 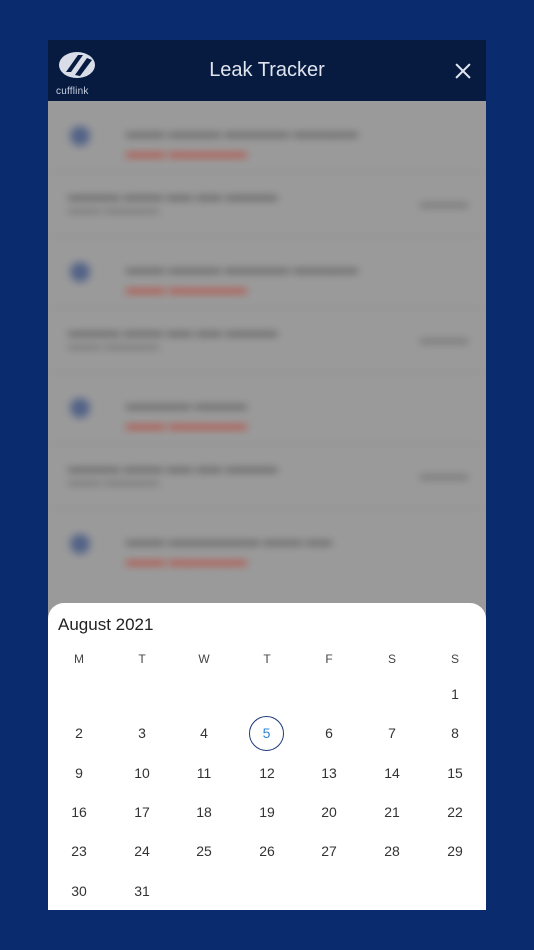 What do you see at coordinates (329, 851) in the screenshot?
I see `calendar-day: 27` at bounding box center [329, 851].